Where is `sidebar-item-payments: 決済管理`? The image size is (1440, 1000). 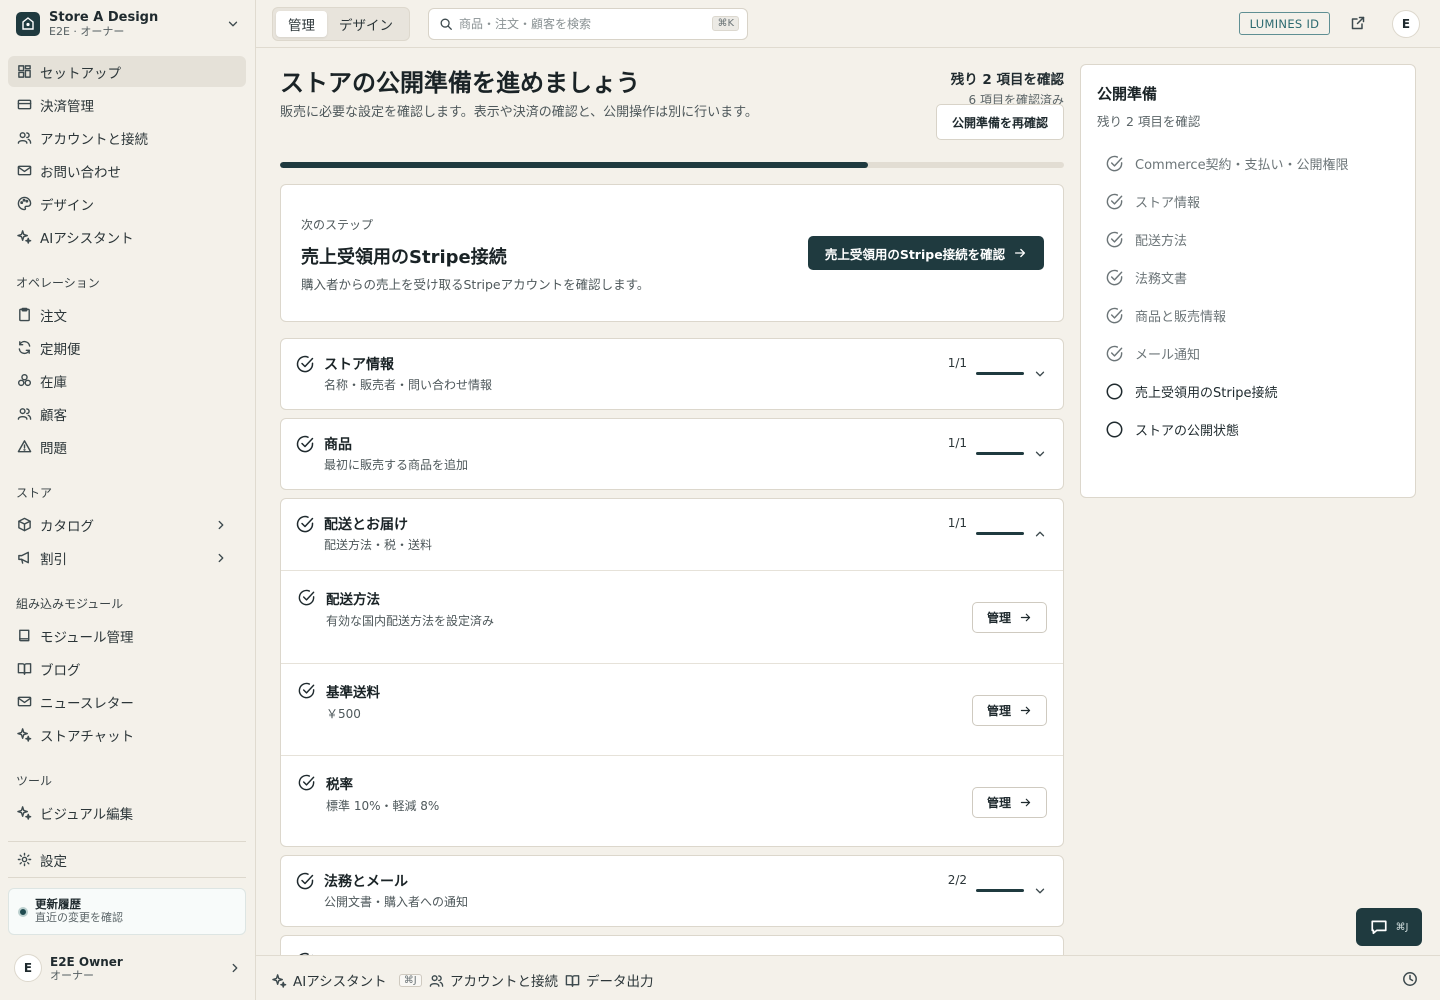
sidebar-item-payments: 決済管理 is located at coordinates (127, 104).